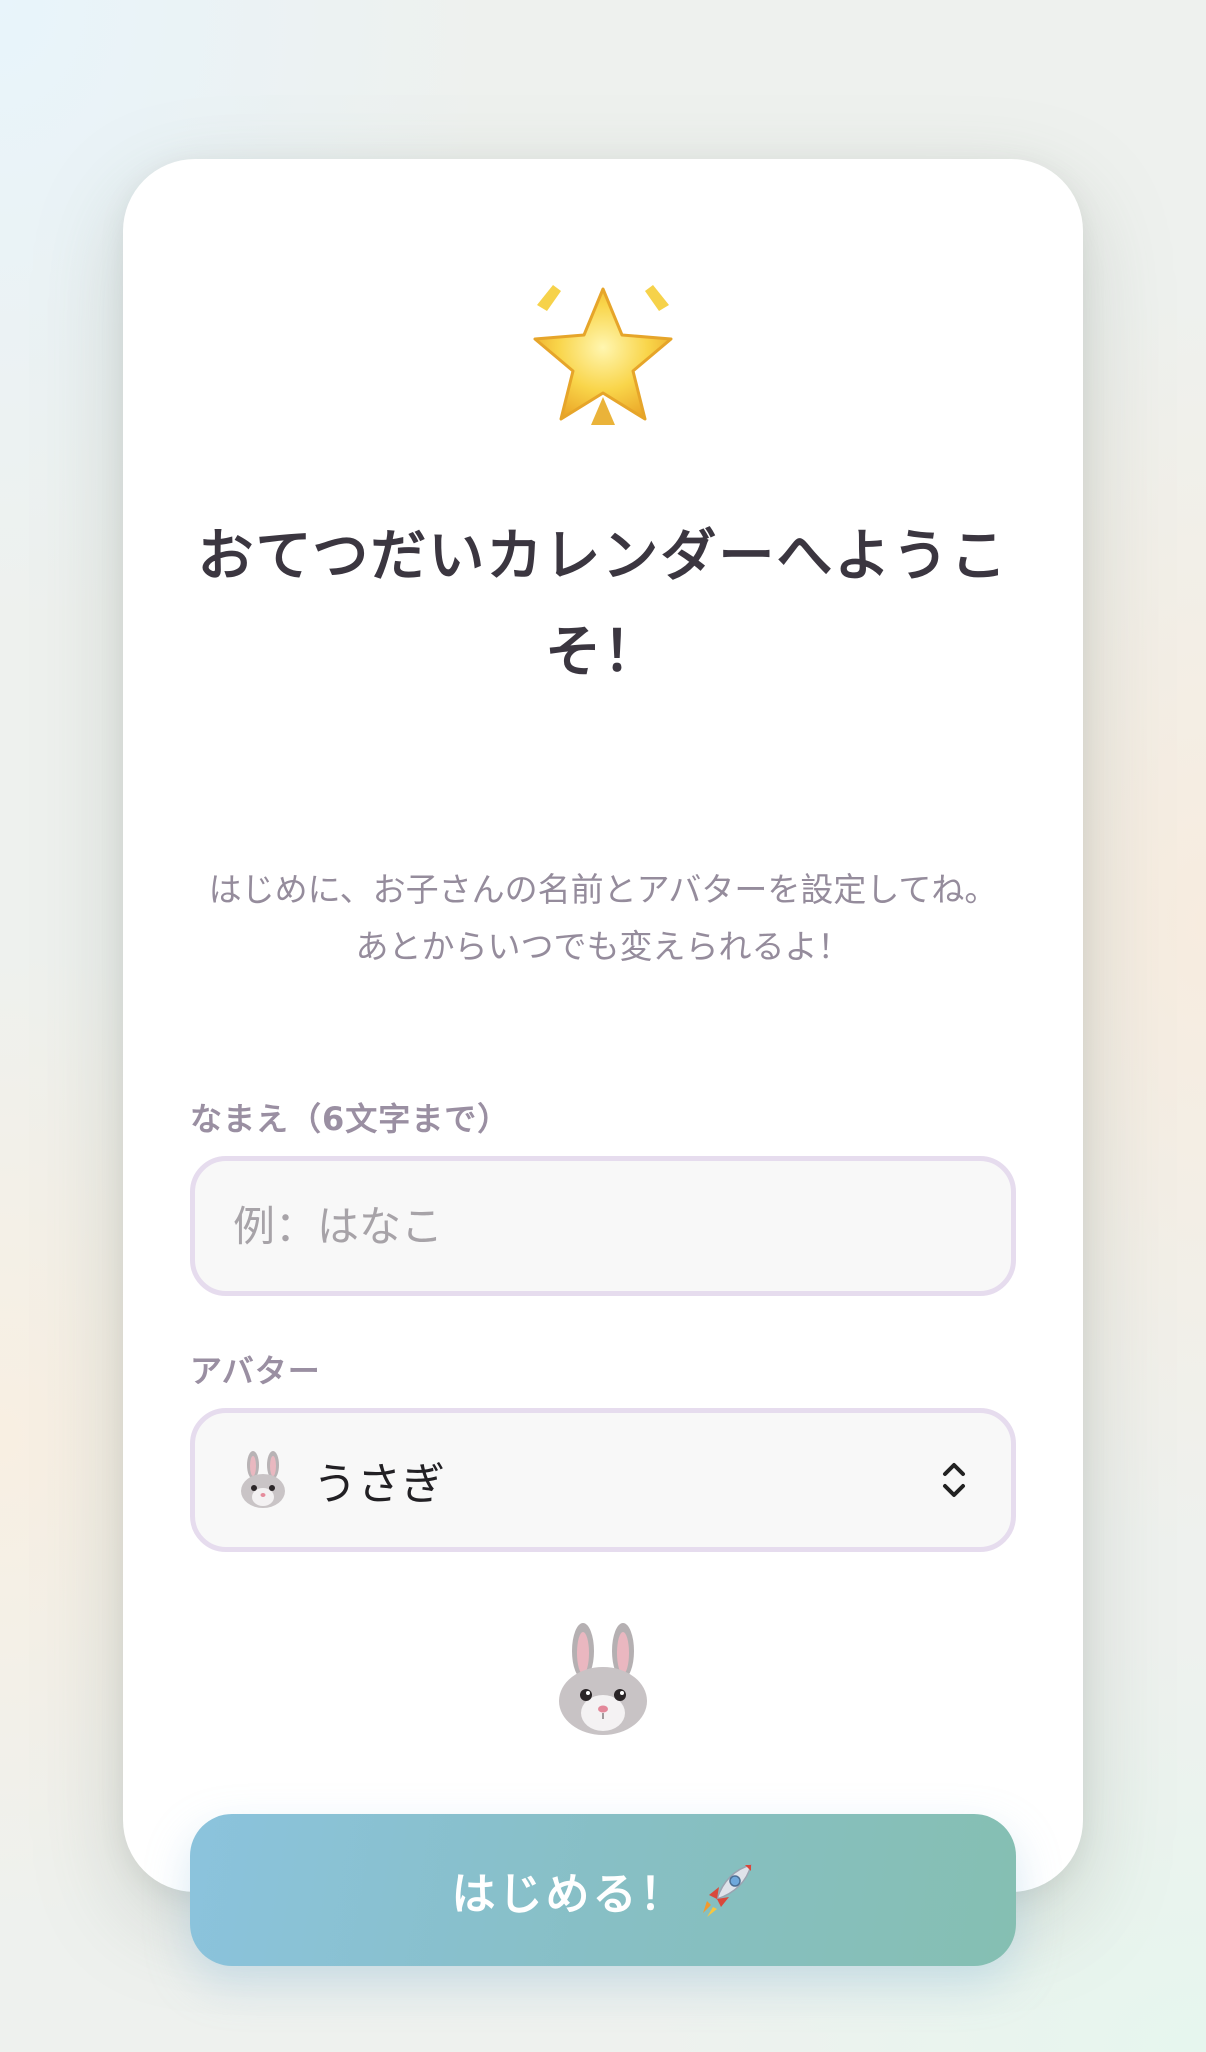  Describe the element at coordinates (954, 1480) in the screenshot. I see `chevron-up-down-icon` at that location.